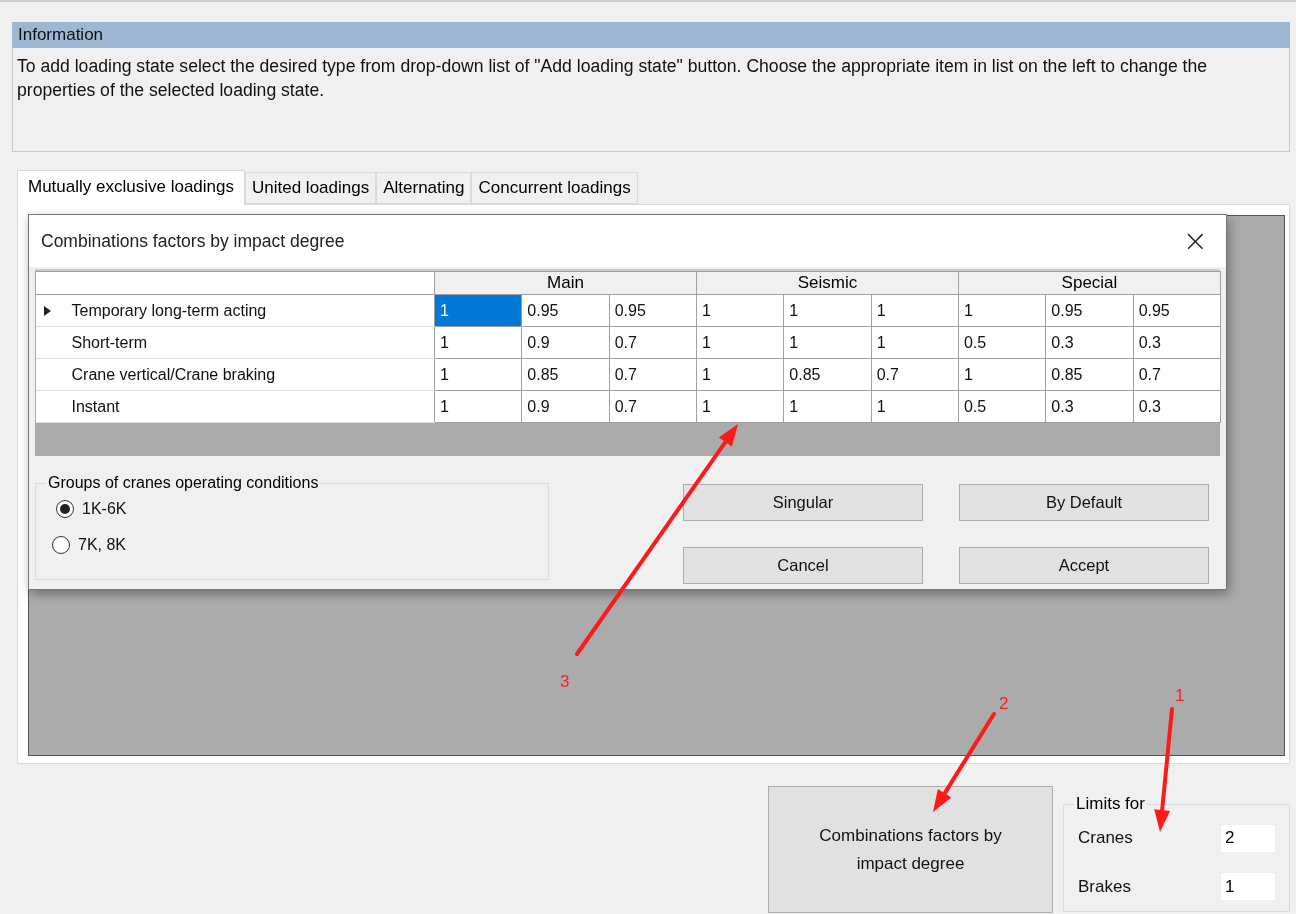 Image resolution: width=1296 pixels, height=914 pixels. What do you see at coordinates (803, 502) in the screenshot?
I see `dialog-button: Singular` at bounding box center [803, 502].